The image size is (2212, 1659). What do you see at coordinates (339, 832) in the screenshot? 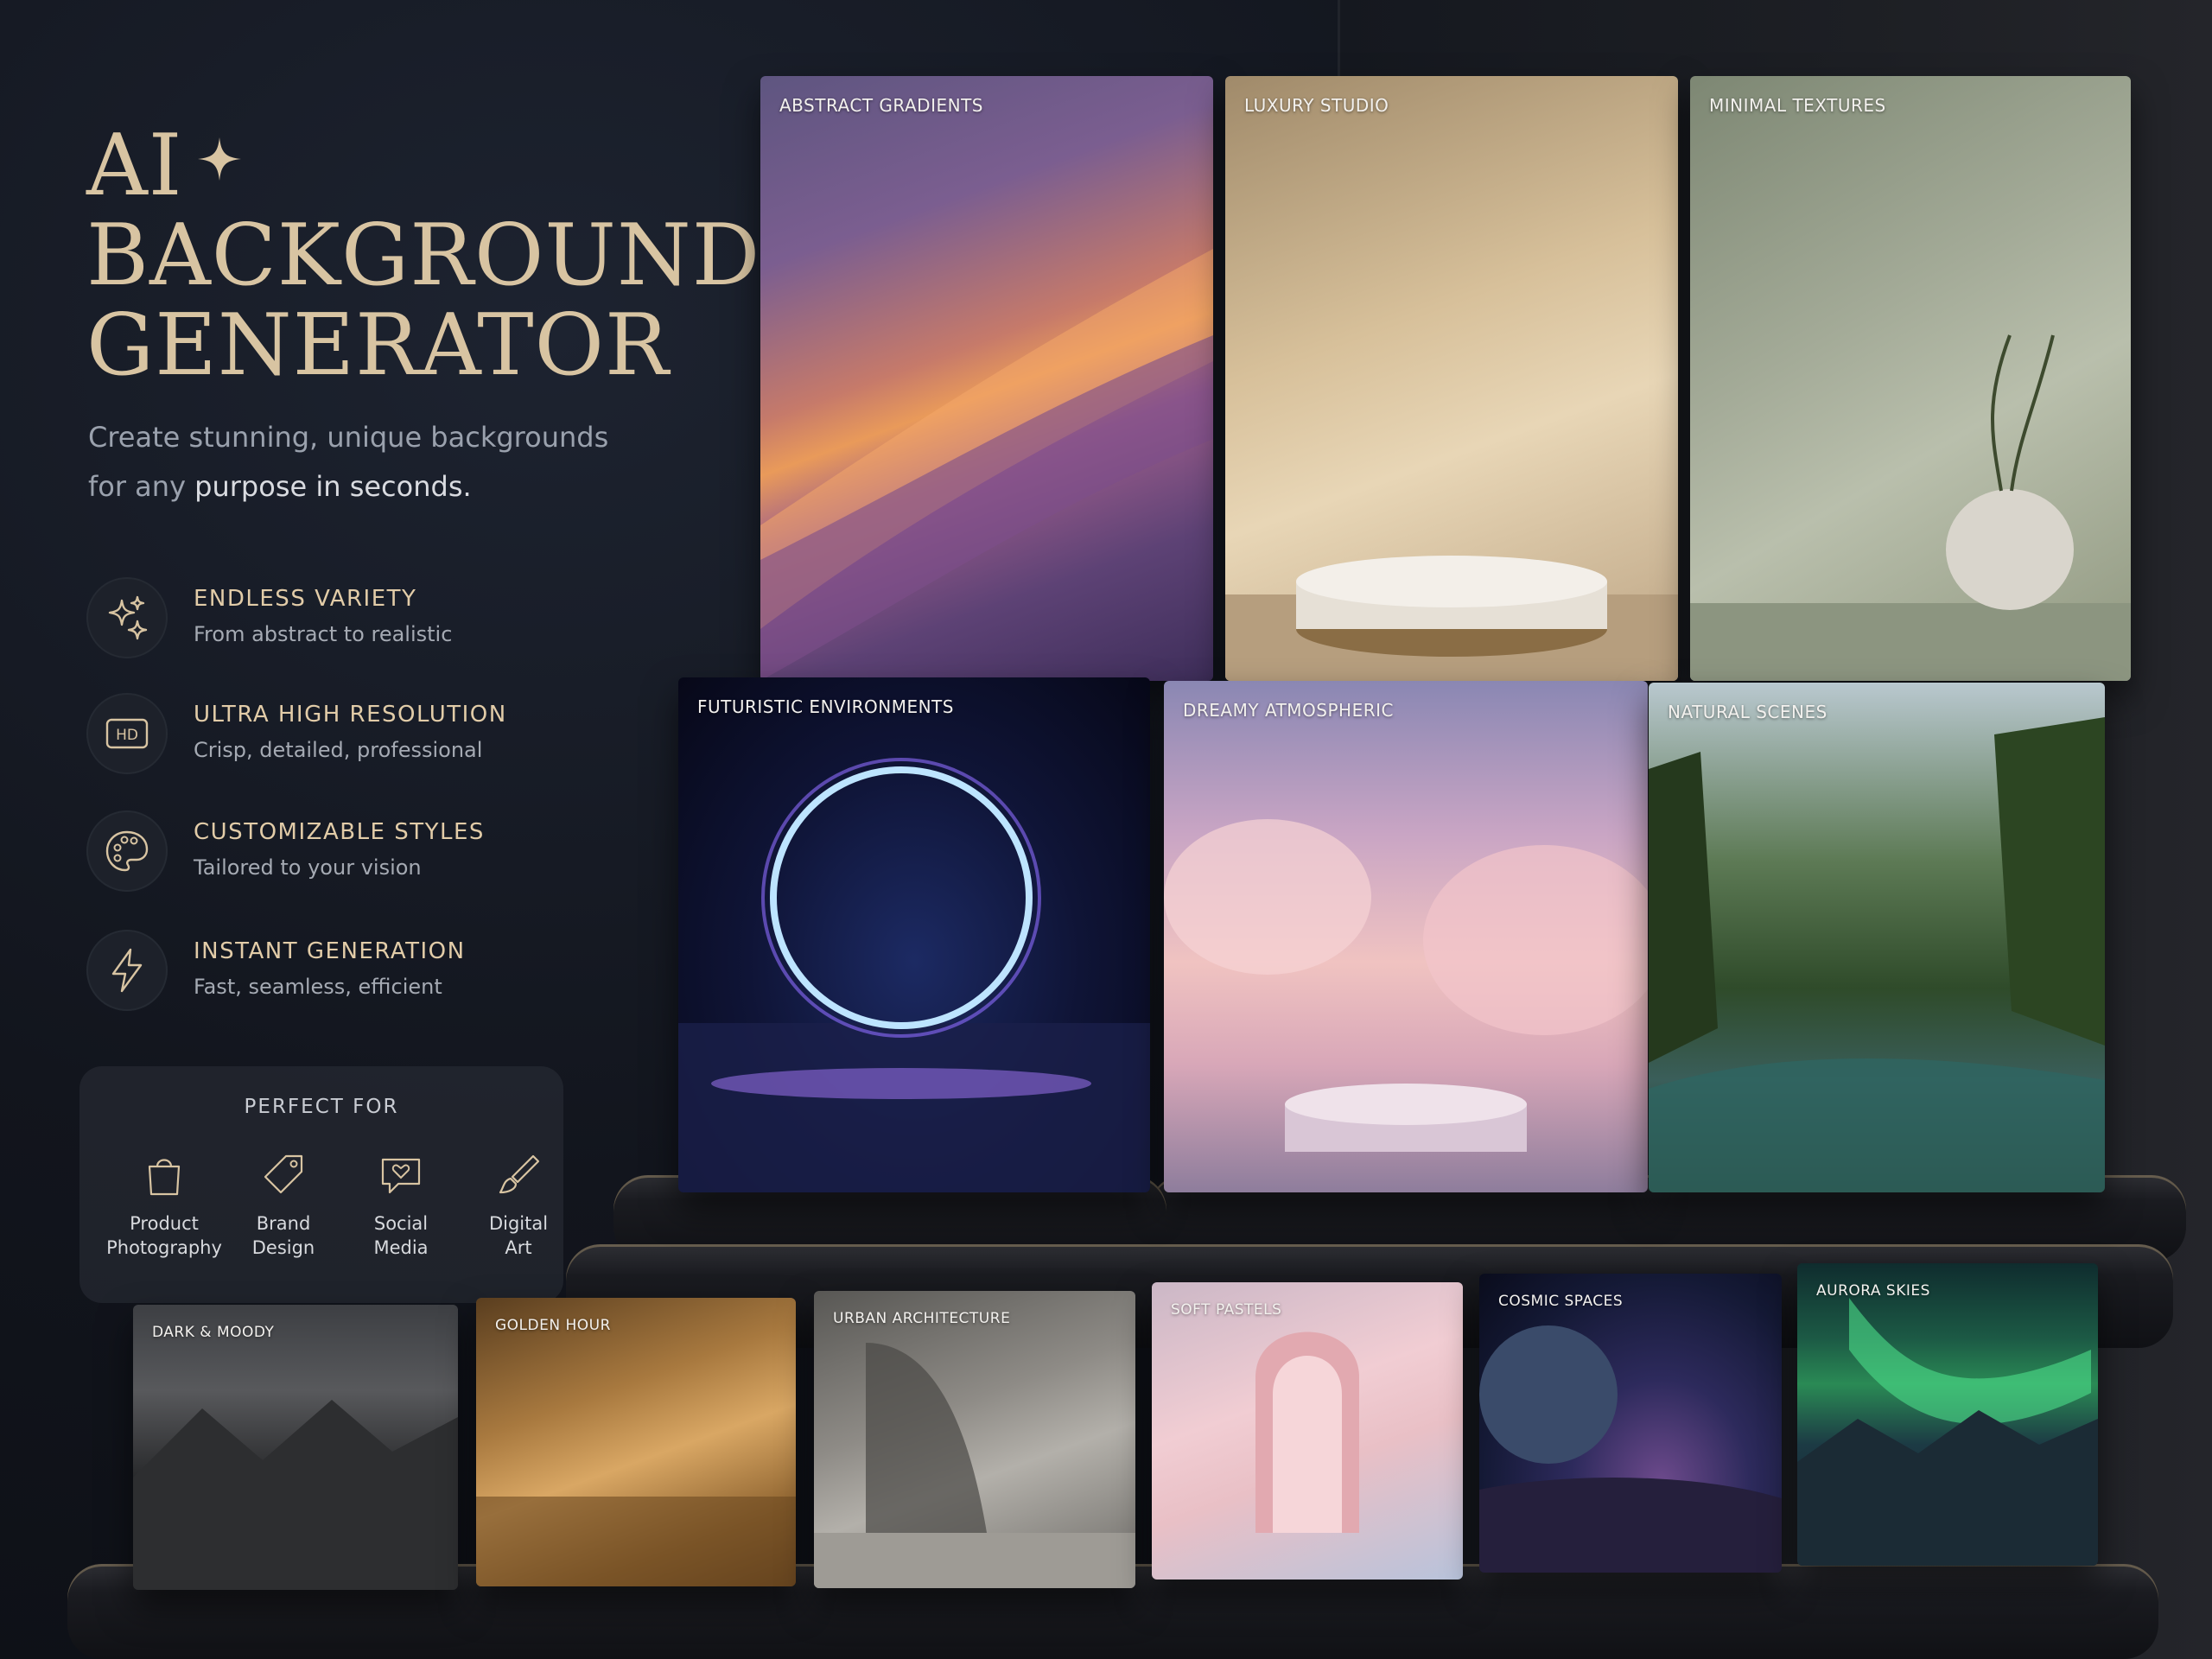
I see `feature-title: CUSTOMIZABLE STYLES` at bounding box center [339, 832].